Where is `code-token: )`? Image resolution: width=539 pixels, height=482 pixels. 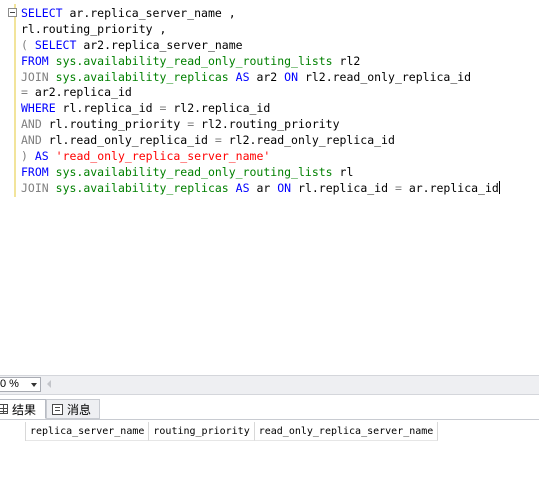 code-token: ) is located at coordinates (24, 156).